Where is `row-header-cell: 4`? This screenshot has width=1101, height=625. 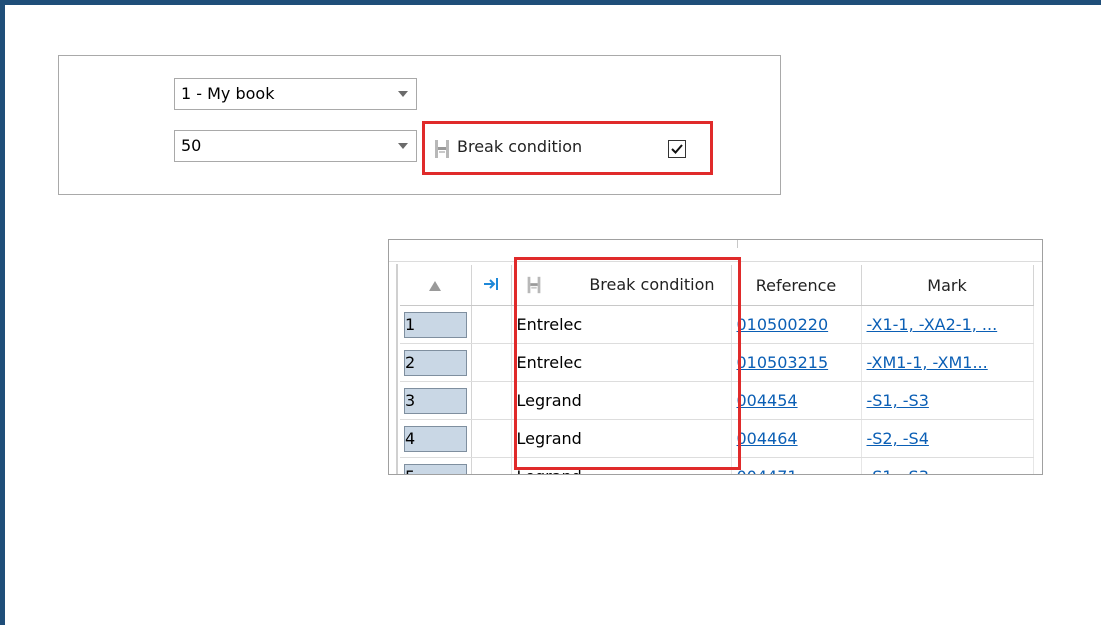
row-header-cell: 4 is located at coordinates (436, 438).